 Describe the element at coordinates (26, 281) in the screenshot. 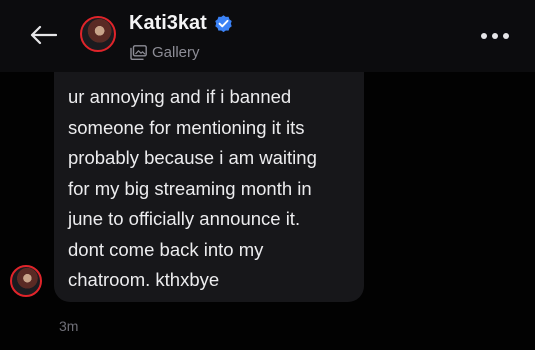

I see `sender-avatar` at that location.